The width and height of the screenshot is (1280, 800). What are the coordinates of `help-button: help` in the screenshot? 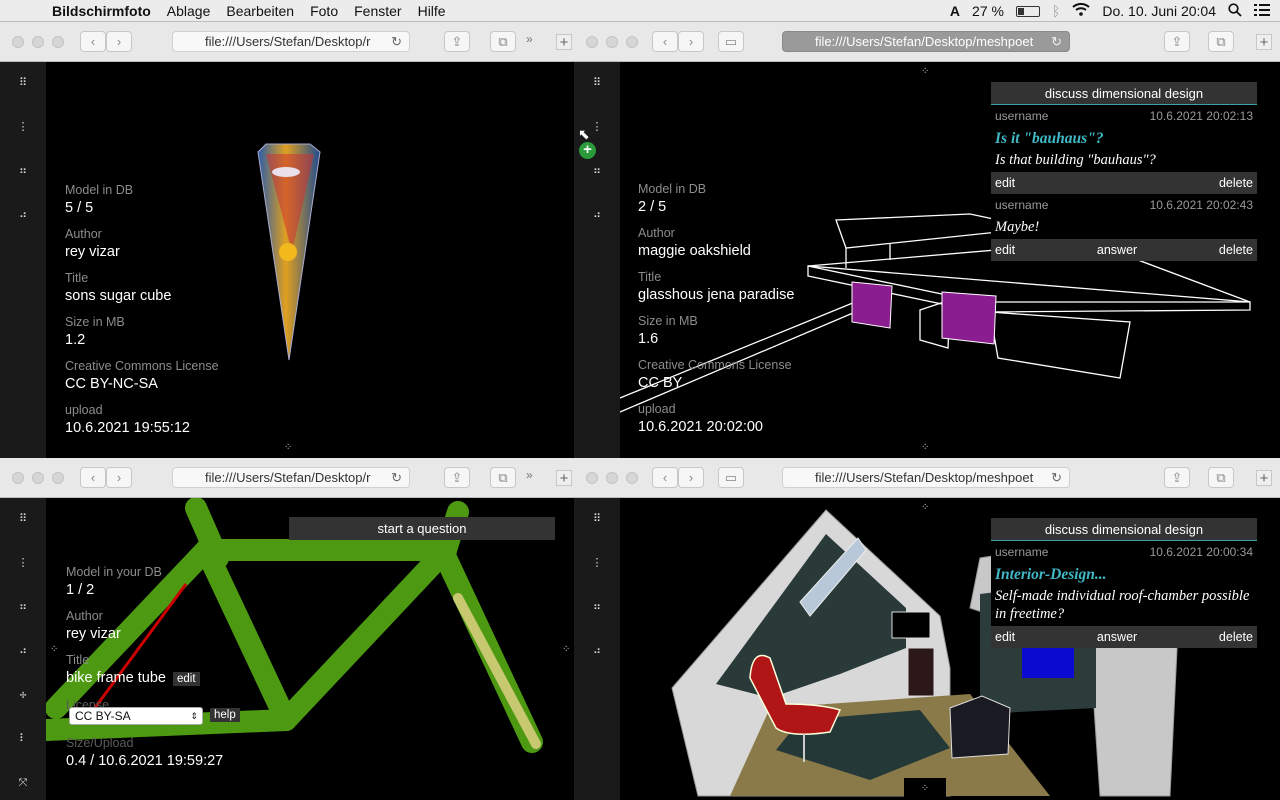 It's located at (225, 715).